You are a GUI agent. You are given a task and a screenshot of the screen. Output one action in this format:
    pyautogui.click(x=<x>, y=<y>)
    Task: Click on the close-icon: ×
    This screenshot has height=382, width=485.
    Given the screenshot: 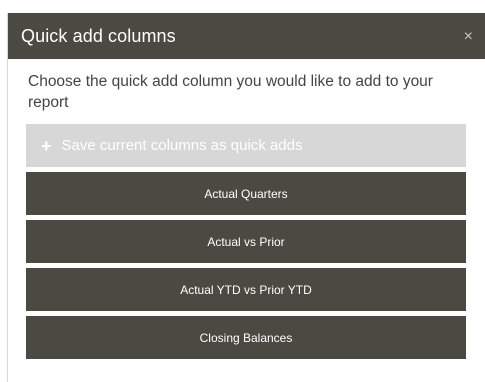 What is the action you would take?
    pyautogui.click(x=468, y=36)
    